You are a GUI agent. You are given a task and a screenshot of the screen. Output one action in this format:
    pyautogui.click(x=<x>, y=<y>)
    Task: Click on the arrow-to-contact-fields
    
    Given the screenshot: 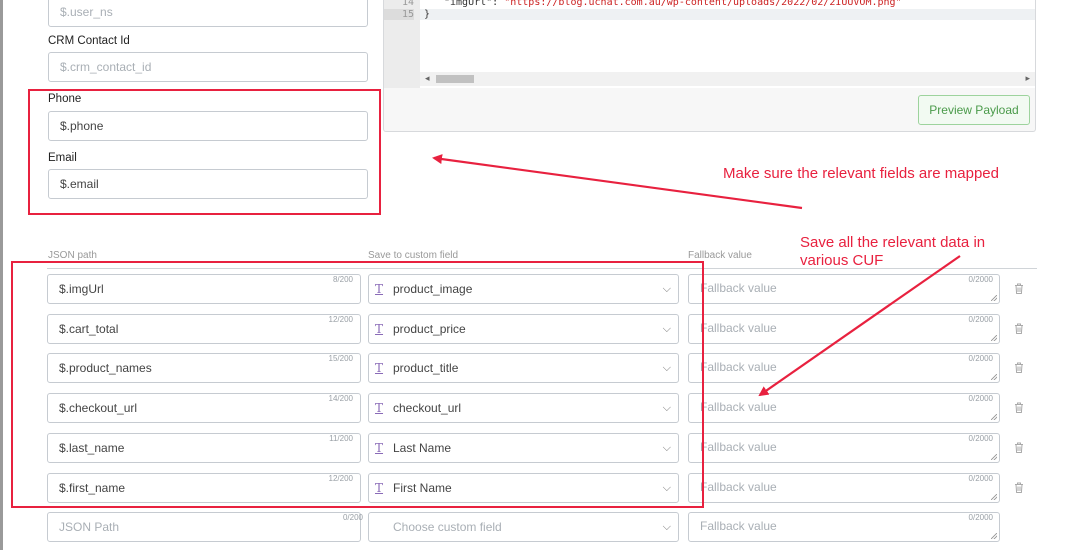 What is the action you would take?
    pyautogui.click(x=617, y=182)
    